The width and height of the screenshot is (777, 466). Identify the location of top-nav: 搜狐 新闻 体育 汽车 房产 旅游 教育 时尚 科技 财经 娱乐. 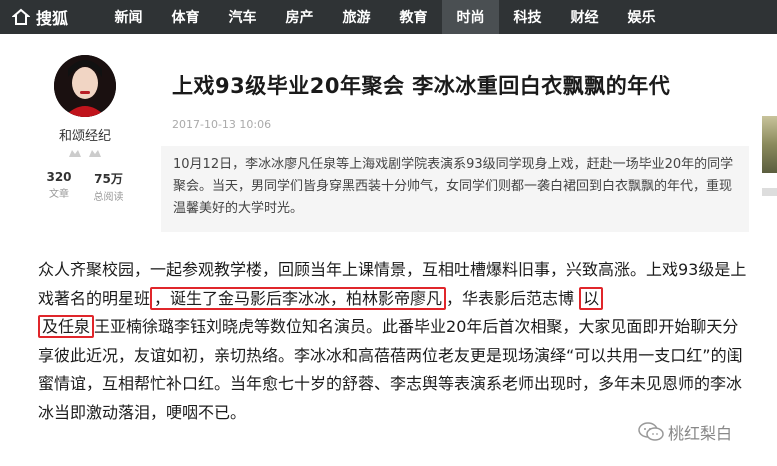
(388, 17).